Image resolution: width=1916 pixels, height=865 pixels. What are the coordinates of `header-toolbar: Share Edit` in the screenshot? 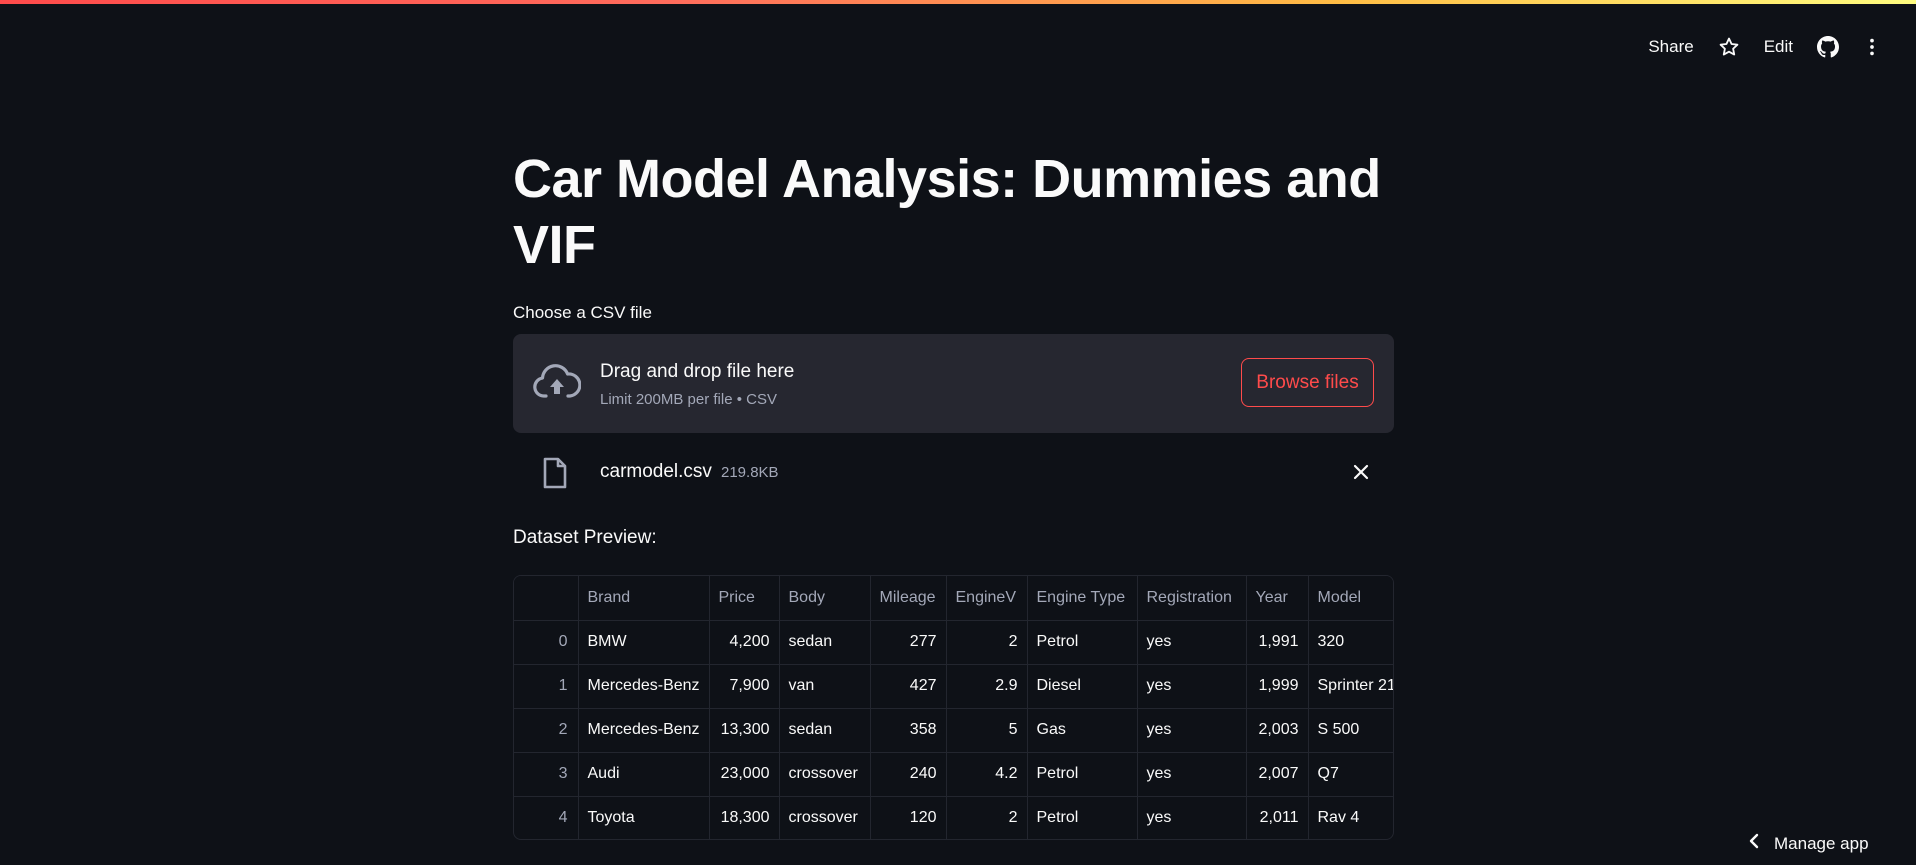 It's located at (1775, 47).